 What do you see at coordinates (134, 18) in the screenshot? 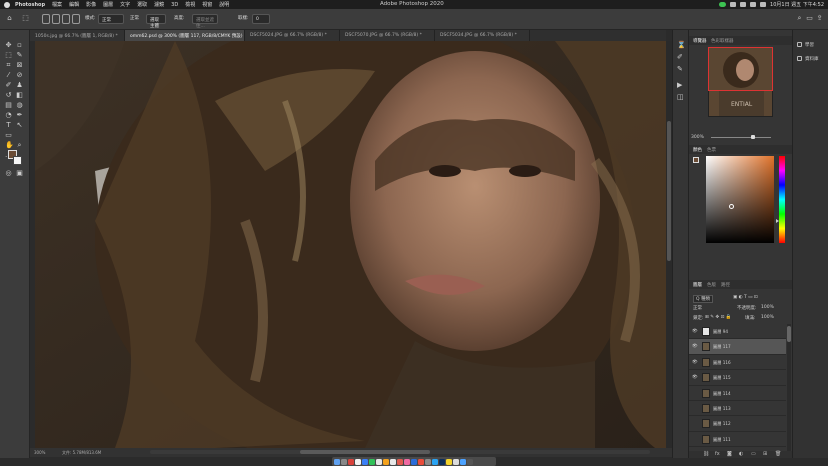
I see `sample-all-layers-label: 正常` at bounding box center [134, 18].